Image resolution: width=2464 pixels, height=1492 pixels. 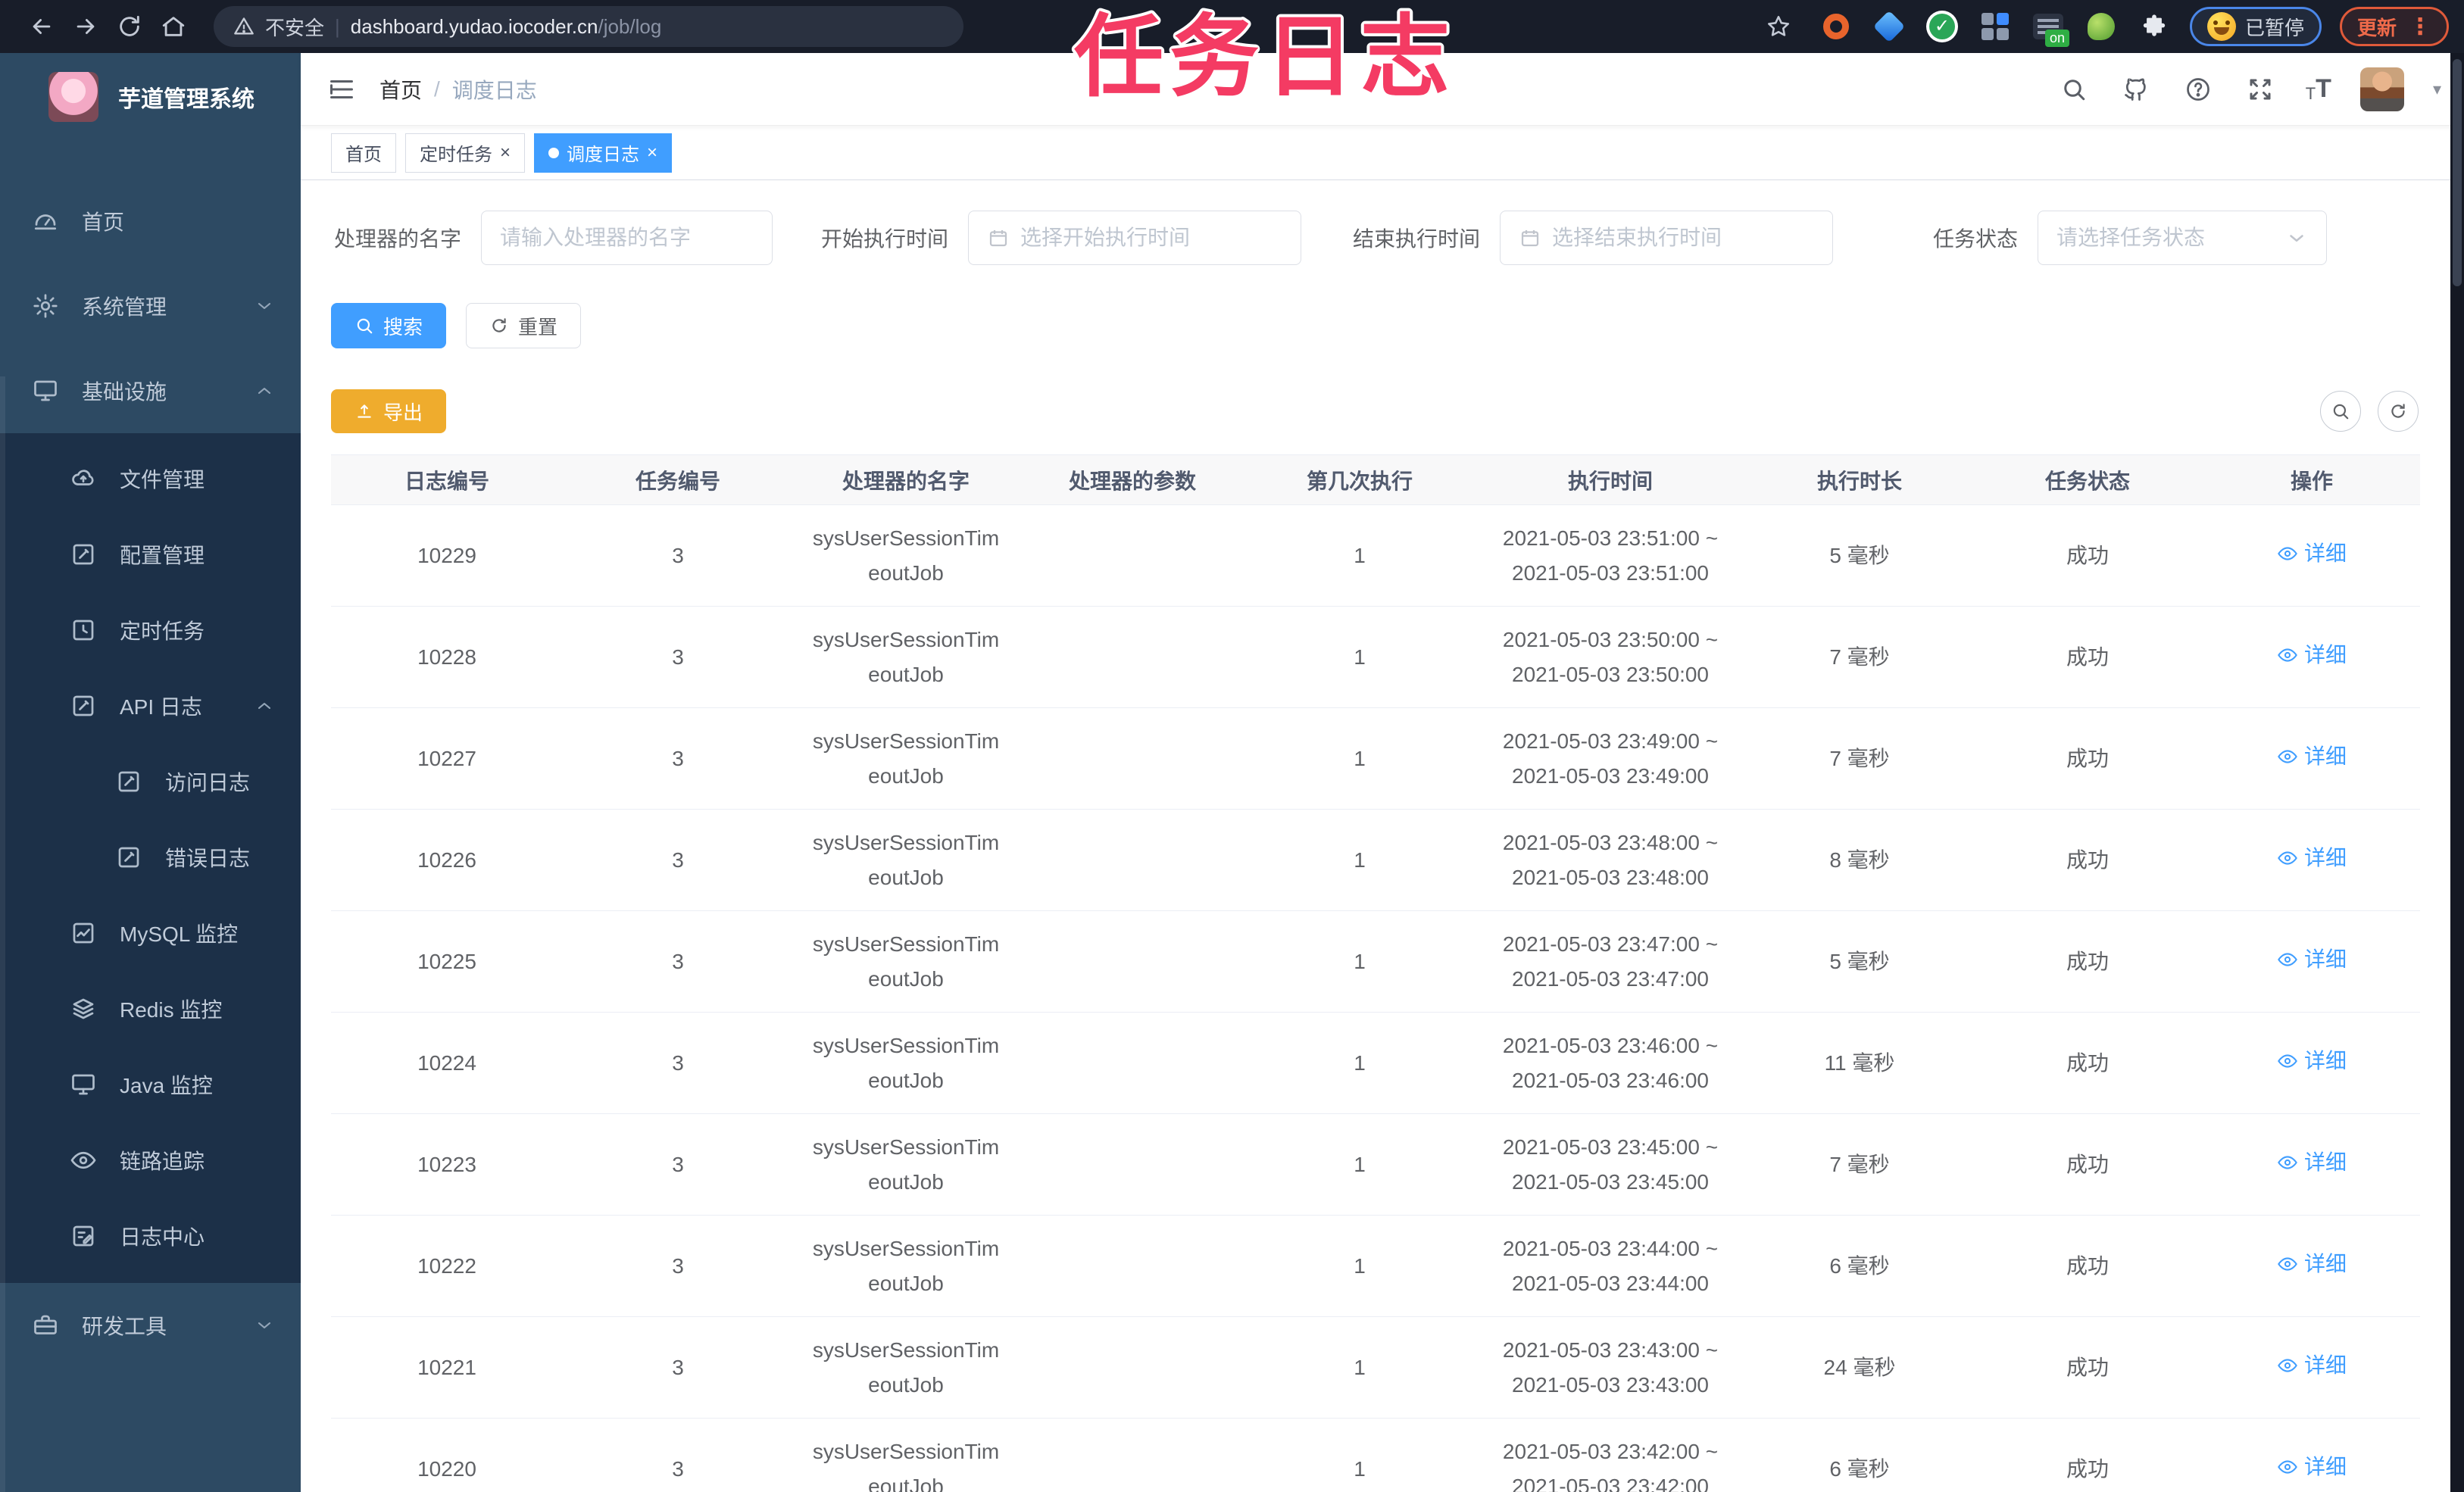 I want to click on app-logo-row: 芋道管理系统, so click(x=150, y=97).